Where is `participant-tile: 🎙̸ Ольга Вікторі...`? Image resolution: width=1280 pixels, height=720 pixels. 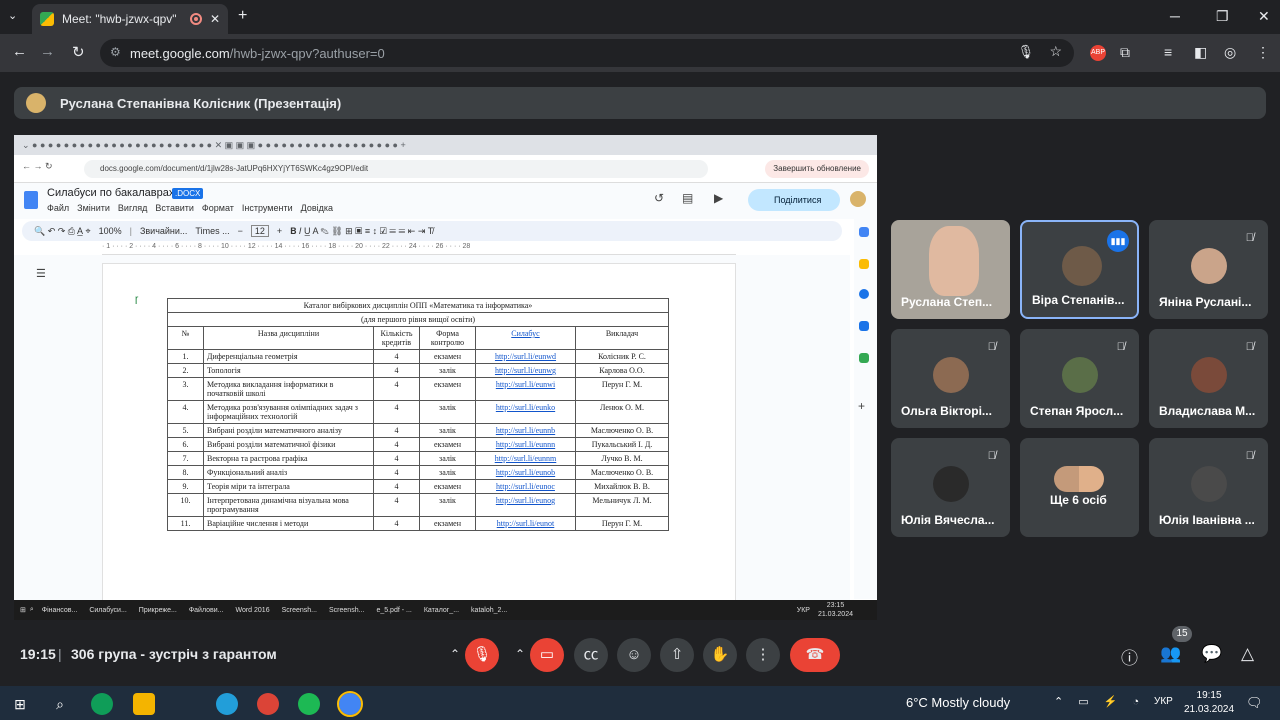
participant-tile: 🎙̸ Ольга Вікторі... is located at coordinates (950, 378).